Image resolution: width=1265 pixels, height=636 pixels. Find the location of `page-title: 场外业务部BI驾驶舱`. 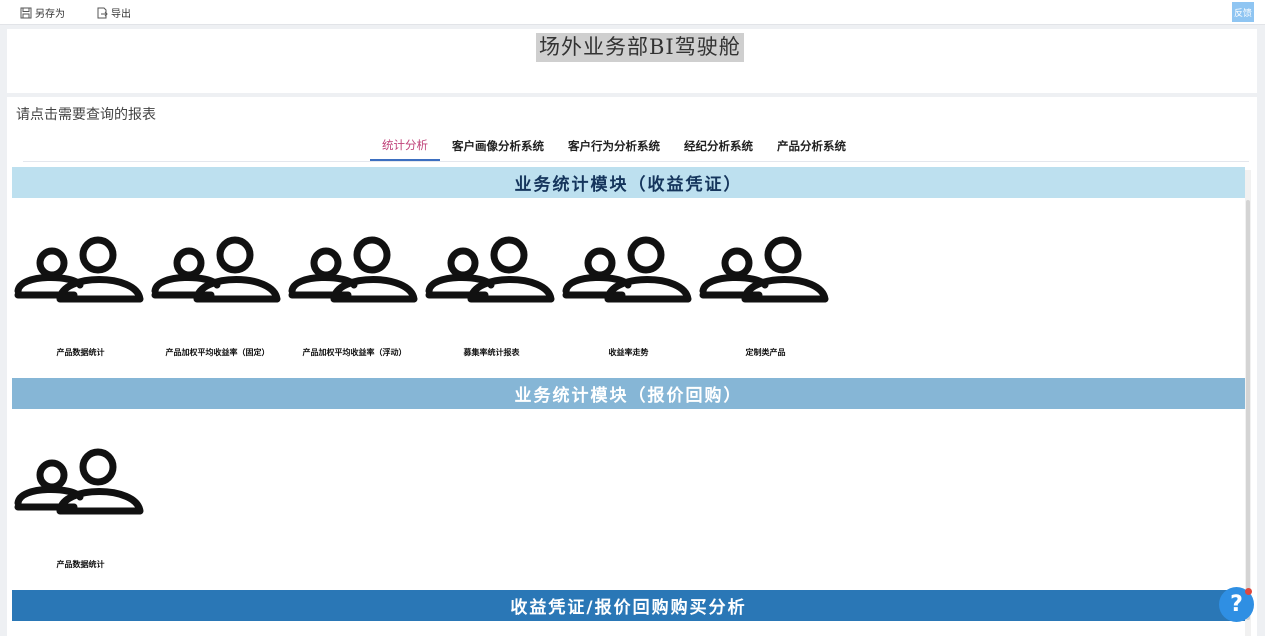

page-title: 场外业务部BI驾驶舱 is located at coordinates (640, 47).